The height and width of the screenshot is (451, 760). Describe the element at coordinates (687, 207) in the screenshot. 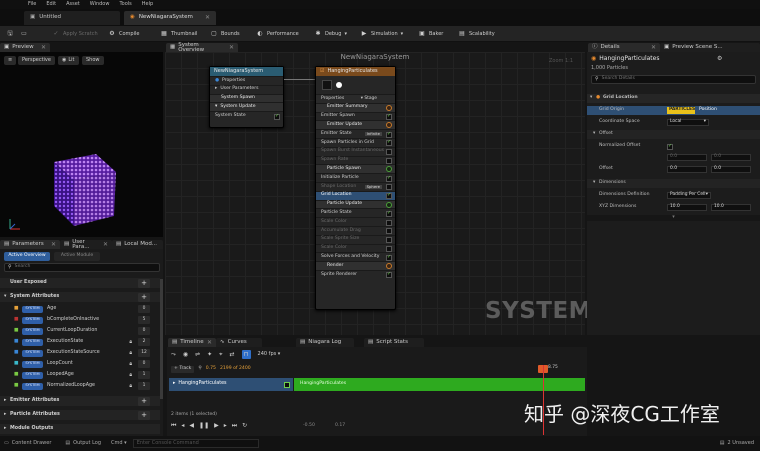

I see `dimension-x-input: 10.0` at that location.